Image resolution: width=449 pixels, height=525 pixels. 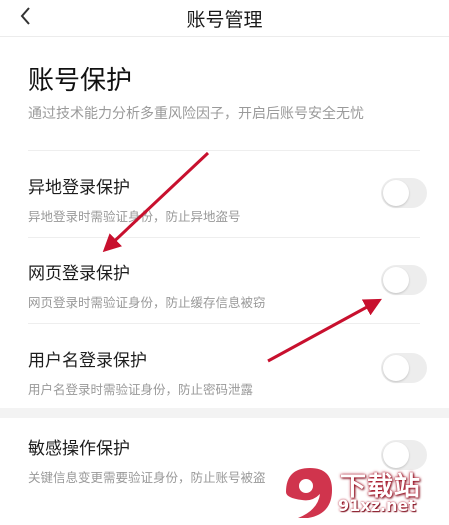 I want to click on setting-row-remote-login: 异地登录保护 异地登录时需验证身份，防止异地盗号, so click(x=224, y=199).